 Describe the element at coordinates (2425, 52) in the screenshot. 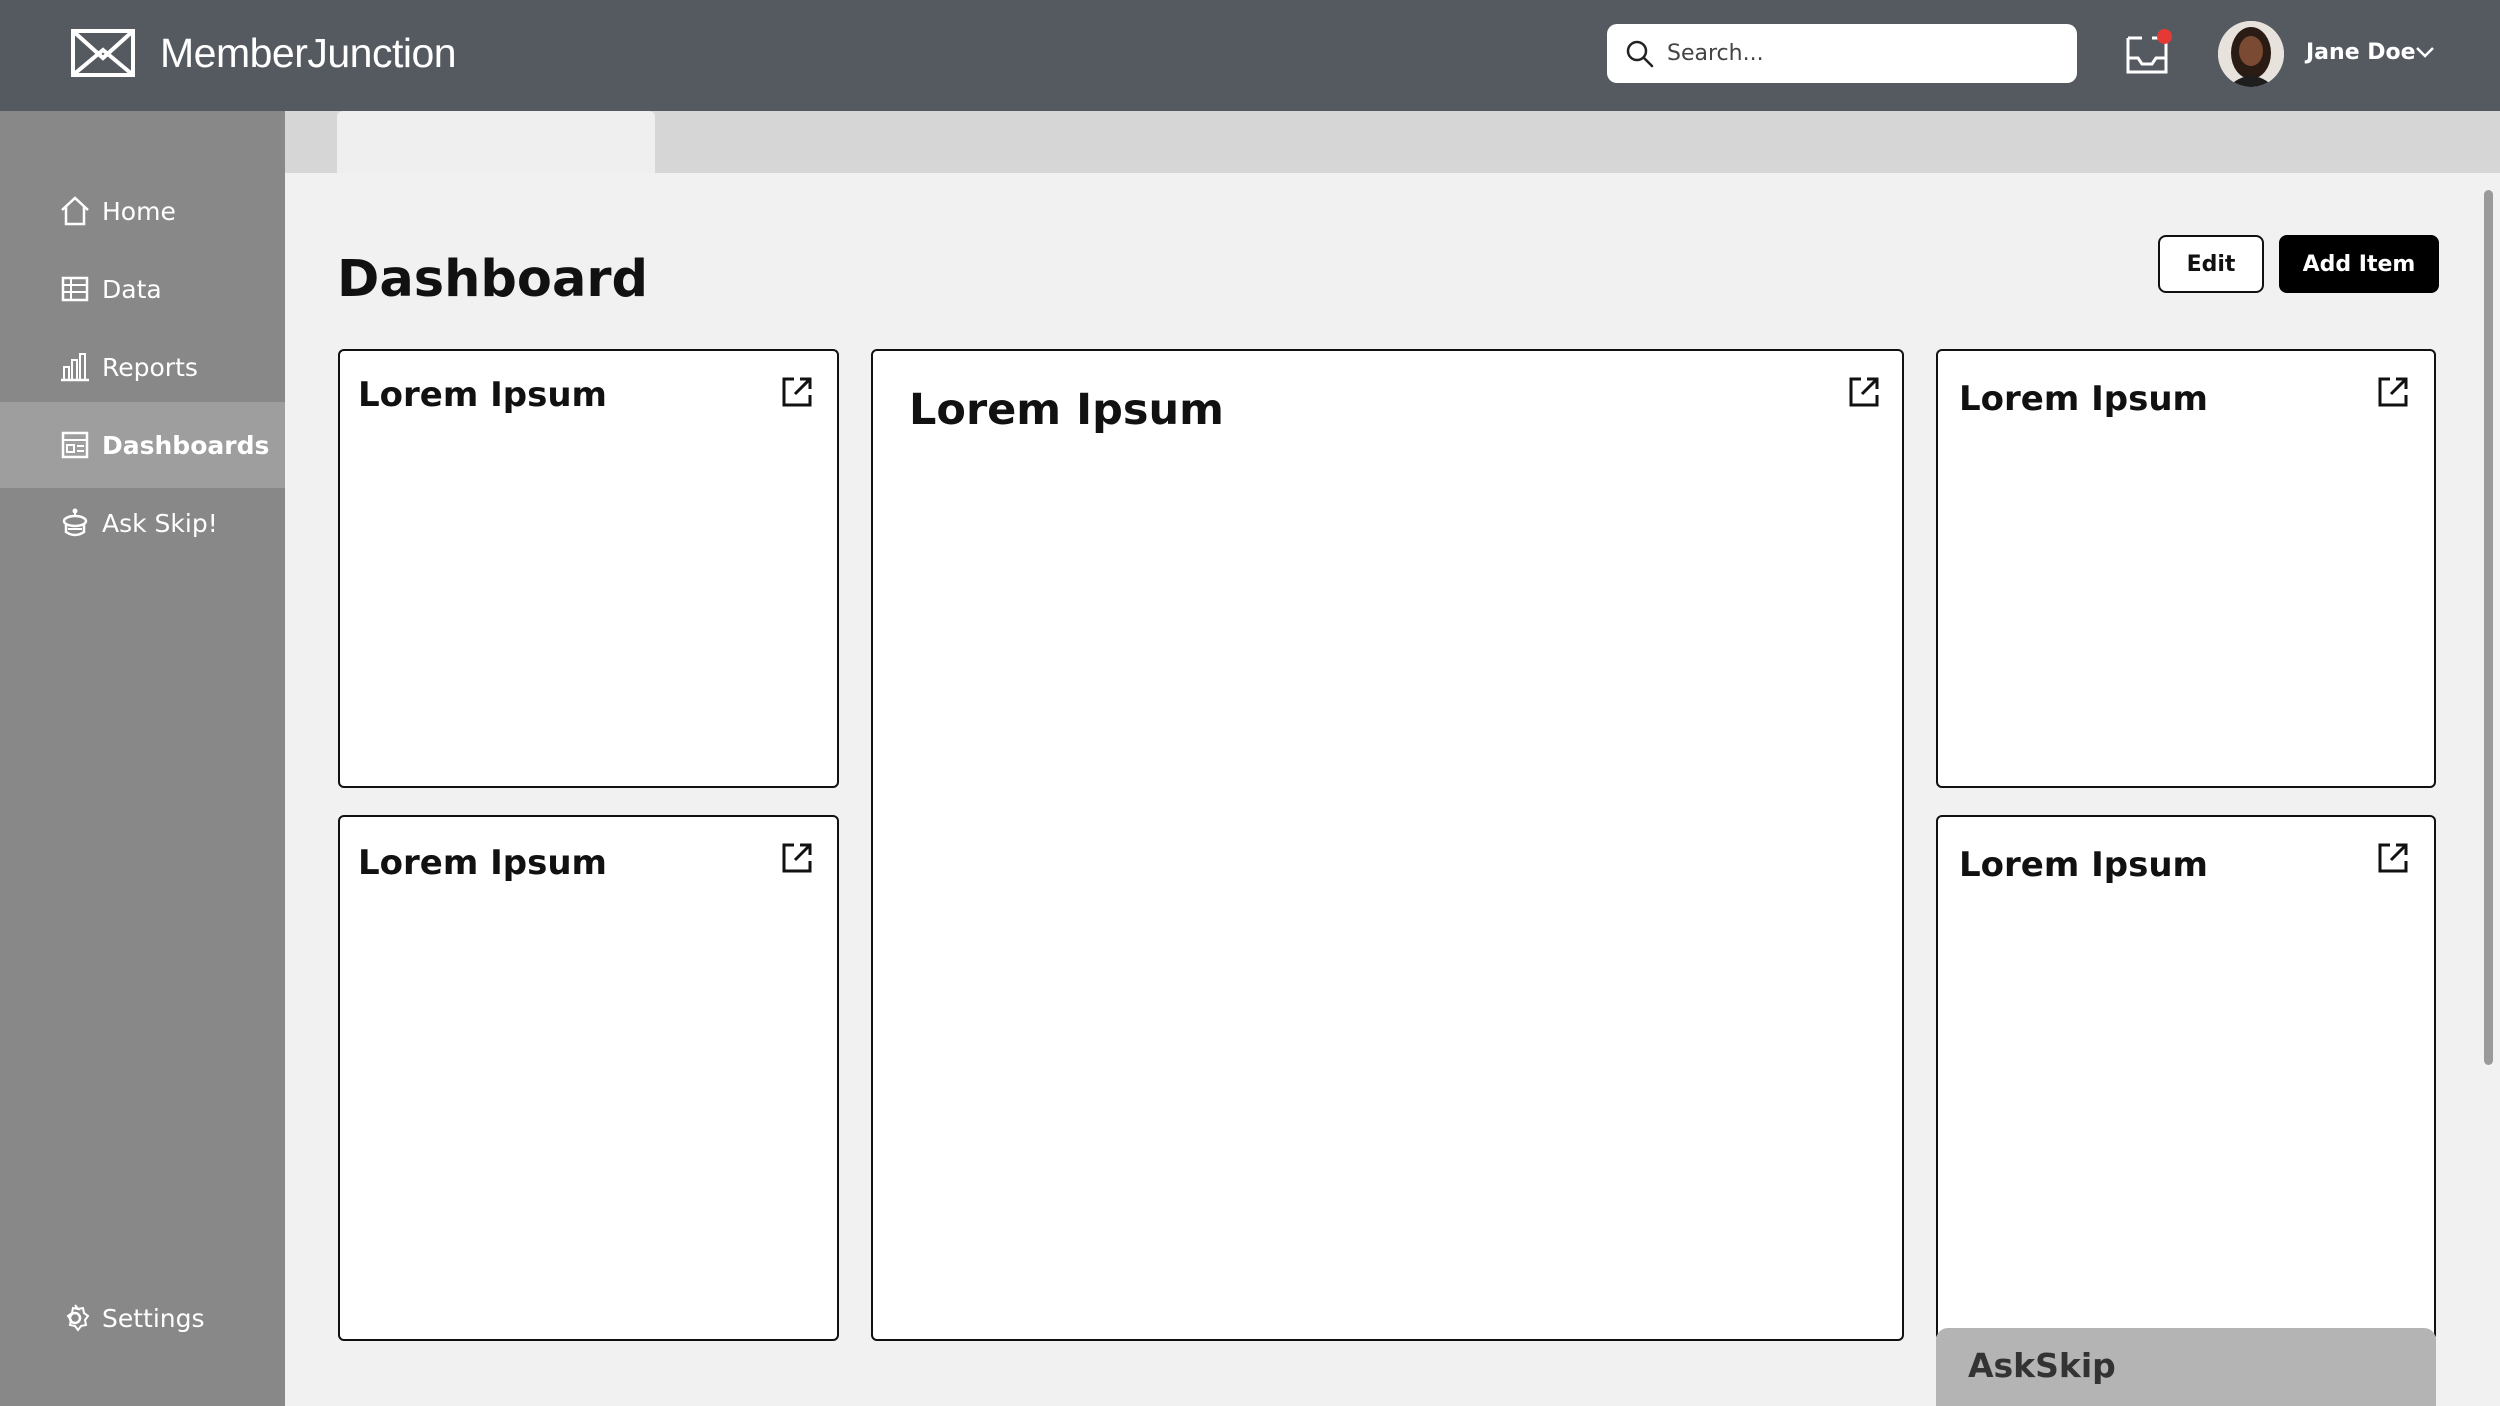

I see `chevron-down-icon` at that location.